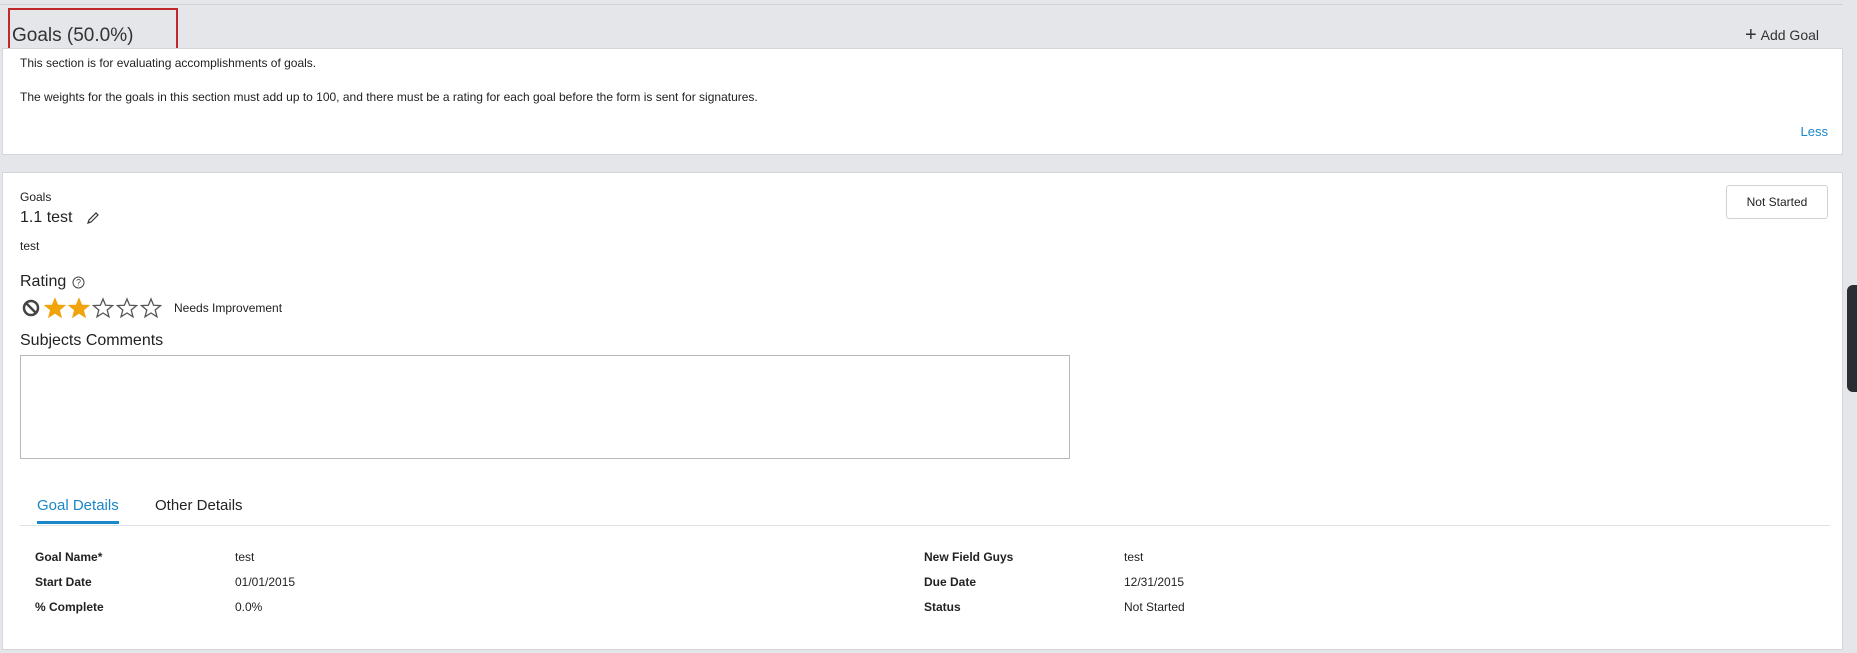 The image size is (1857, 653). I want to click on detail-value-goal-name: test, so click(245, 557).